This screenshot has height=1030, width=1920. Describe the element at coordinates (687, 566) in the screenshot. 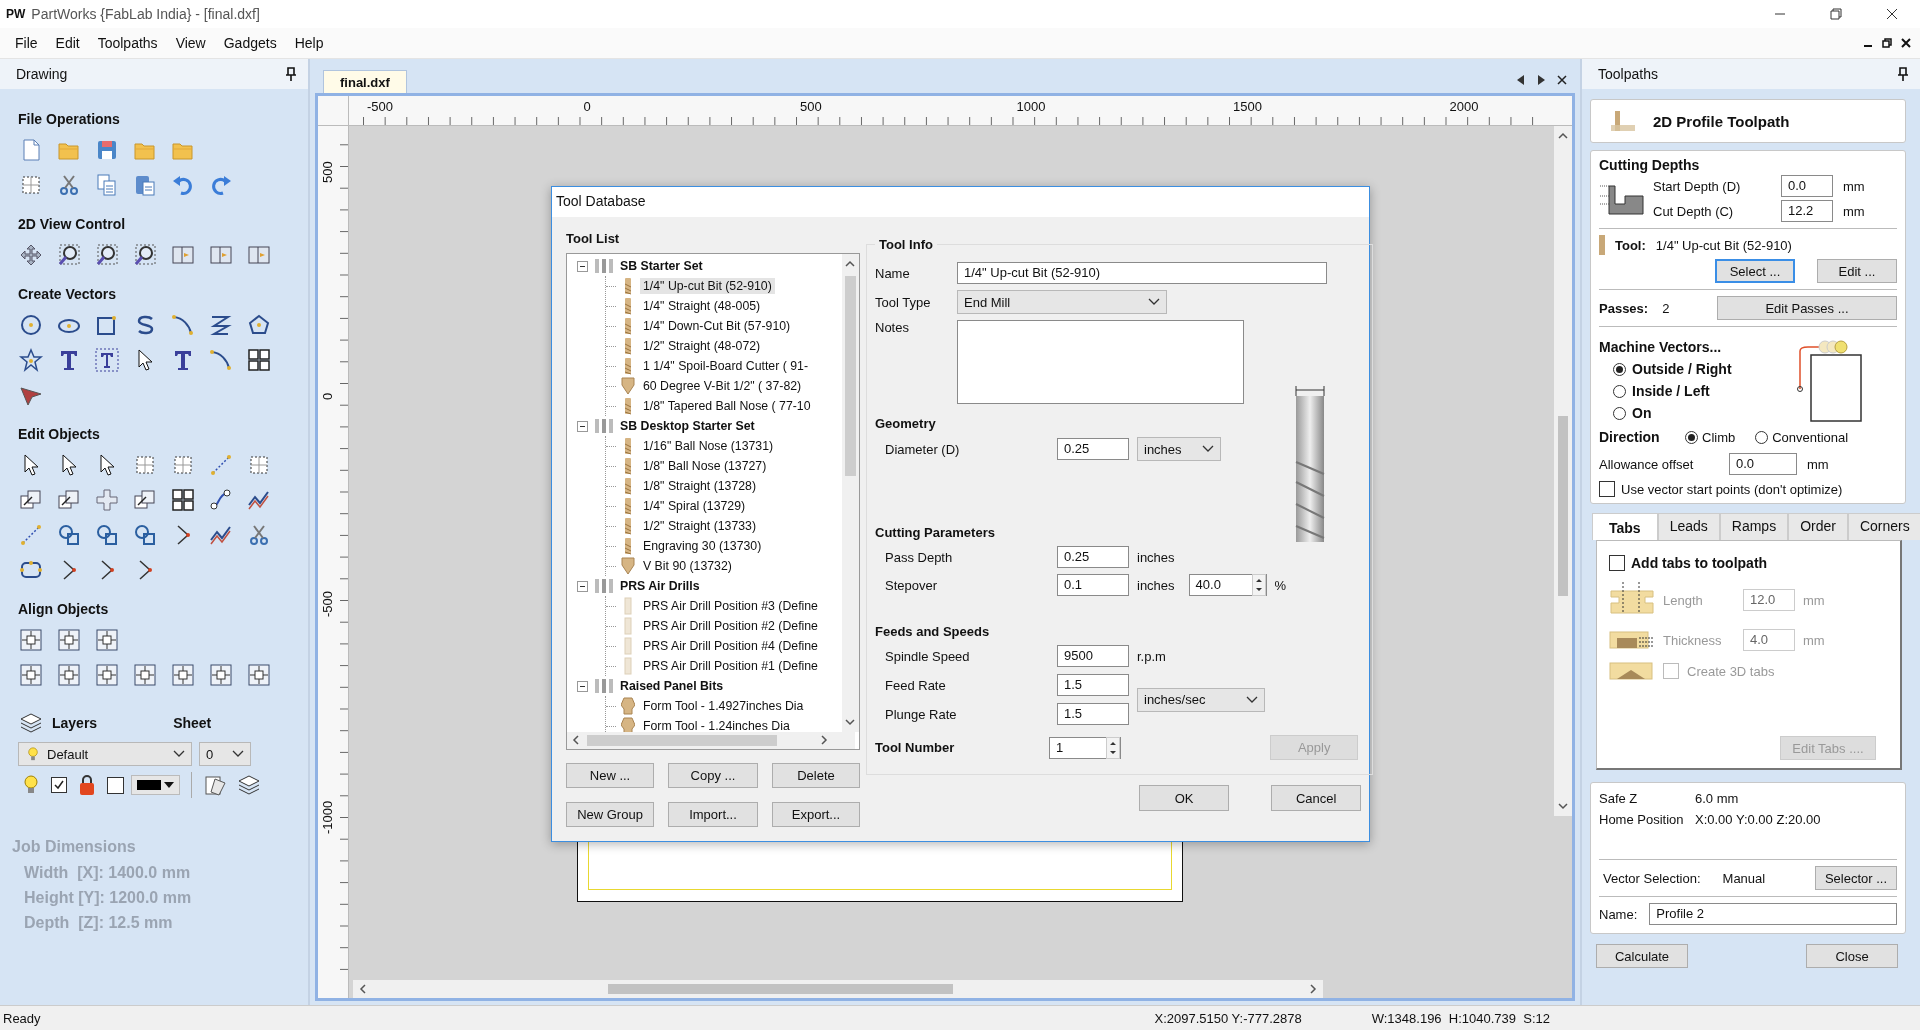

I see `tree-item: V Bit 90 (13732)` at that location.